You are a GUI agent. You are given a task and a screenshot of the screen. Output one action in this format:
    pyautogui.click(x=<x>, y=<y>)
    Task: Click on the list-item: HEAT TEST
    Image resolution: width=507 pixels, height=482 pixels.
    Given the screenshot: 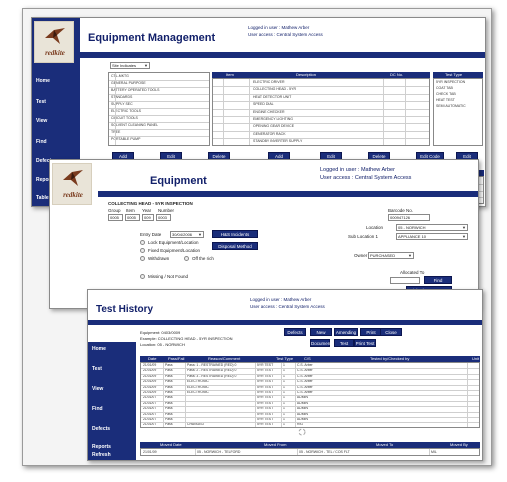 What is the action you would take?
    pyautogui.click(x=445, y=100)
    